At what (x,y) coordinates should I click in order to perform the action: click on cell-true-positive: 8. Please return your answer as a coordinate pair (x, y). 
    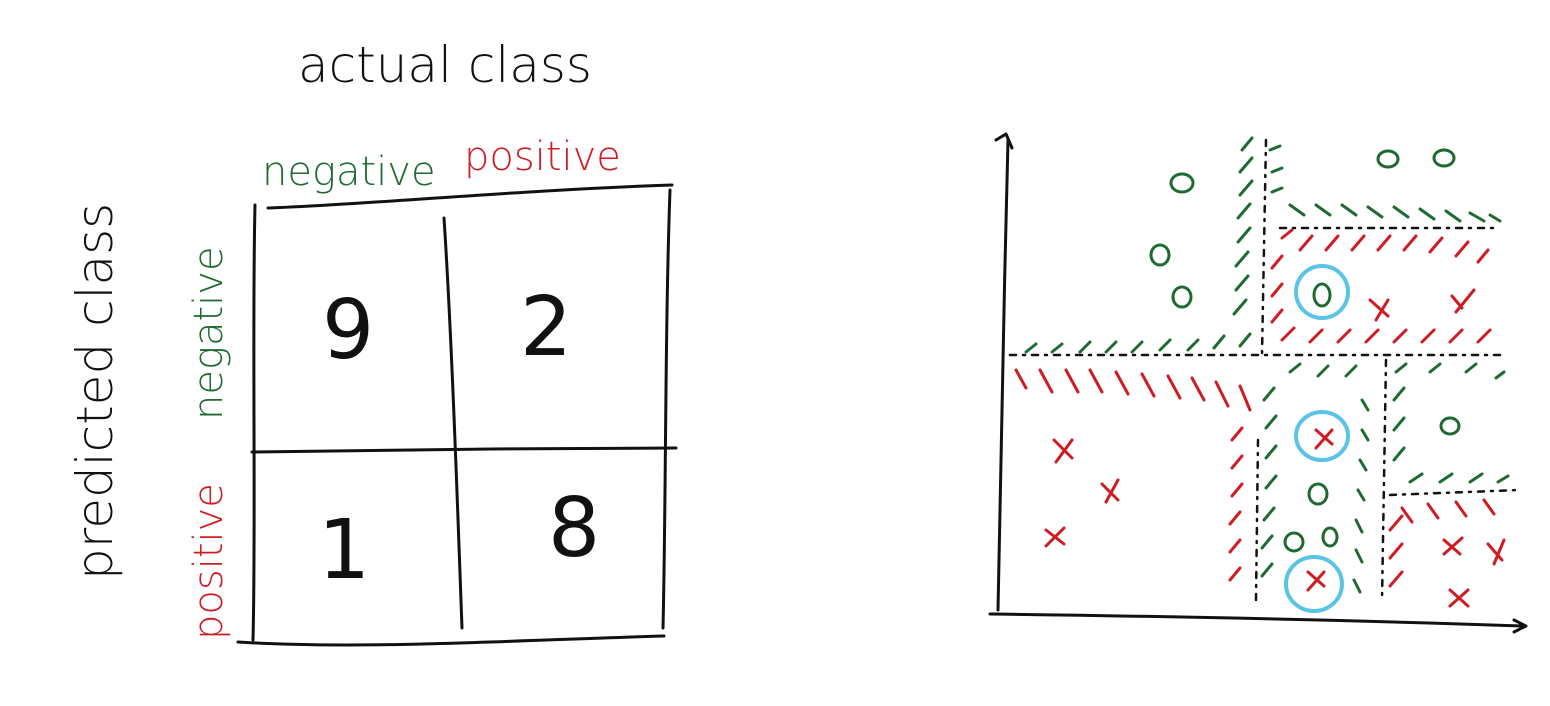
    Looking at the image, I should click on (574, 528).